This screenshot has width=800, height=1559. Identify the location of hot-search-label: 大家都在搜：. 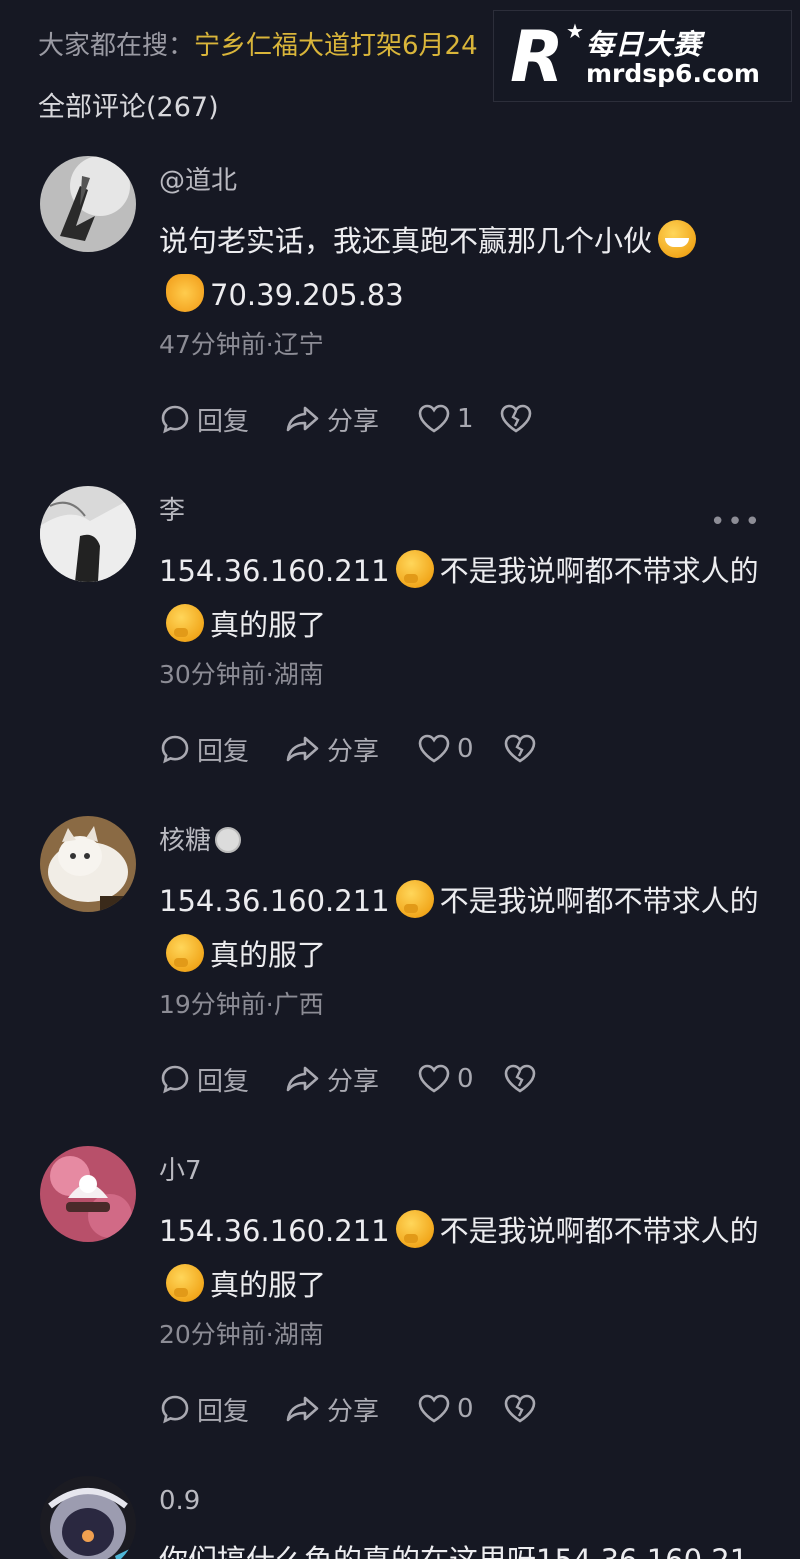
(116, 46).